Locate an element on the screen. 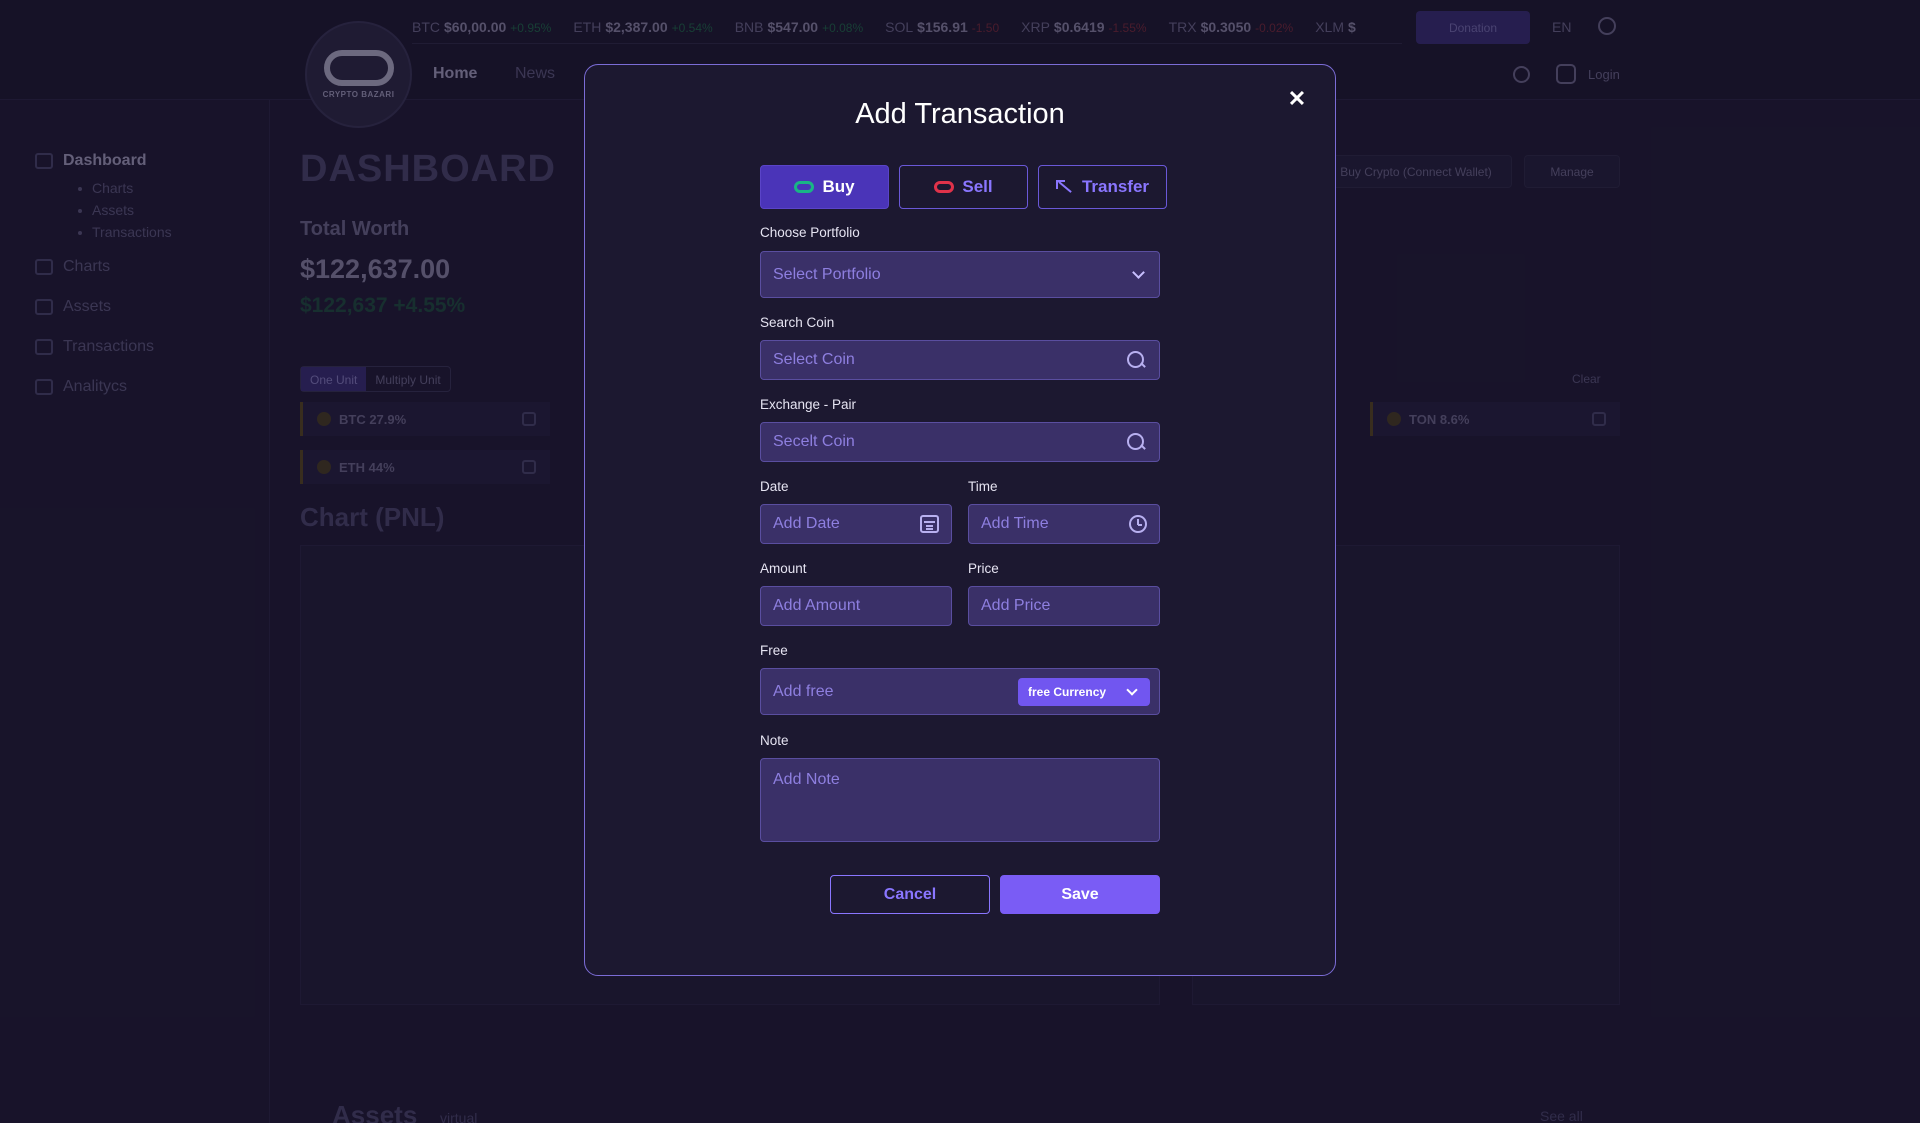 The width and height of the screenshot is (1920, 1123). alarm-clock-icon is located at coordinates (1138, 524).